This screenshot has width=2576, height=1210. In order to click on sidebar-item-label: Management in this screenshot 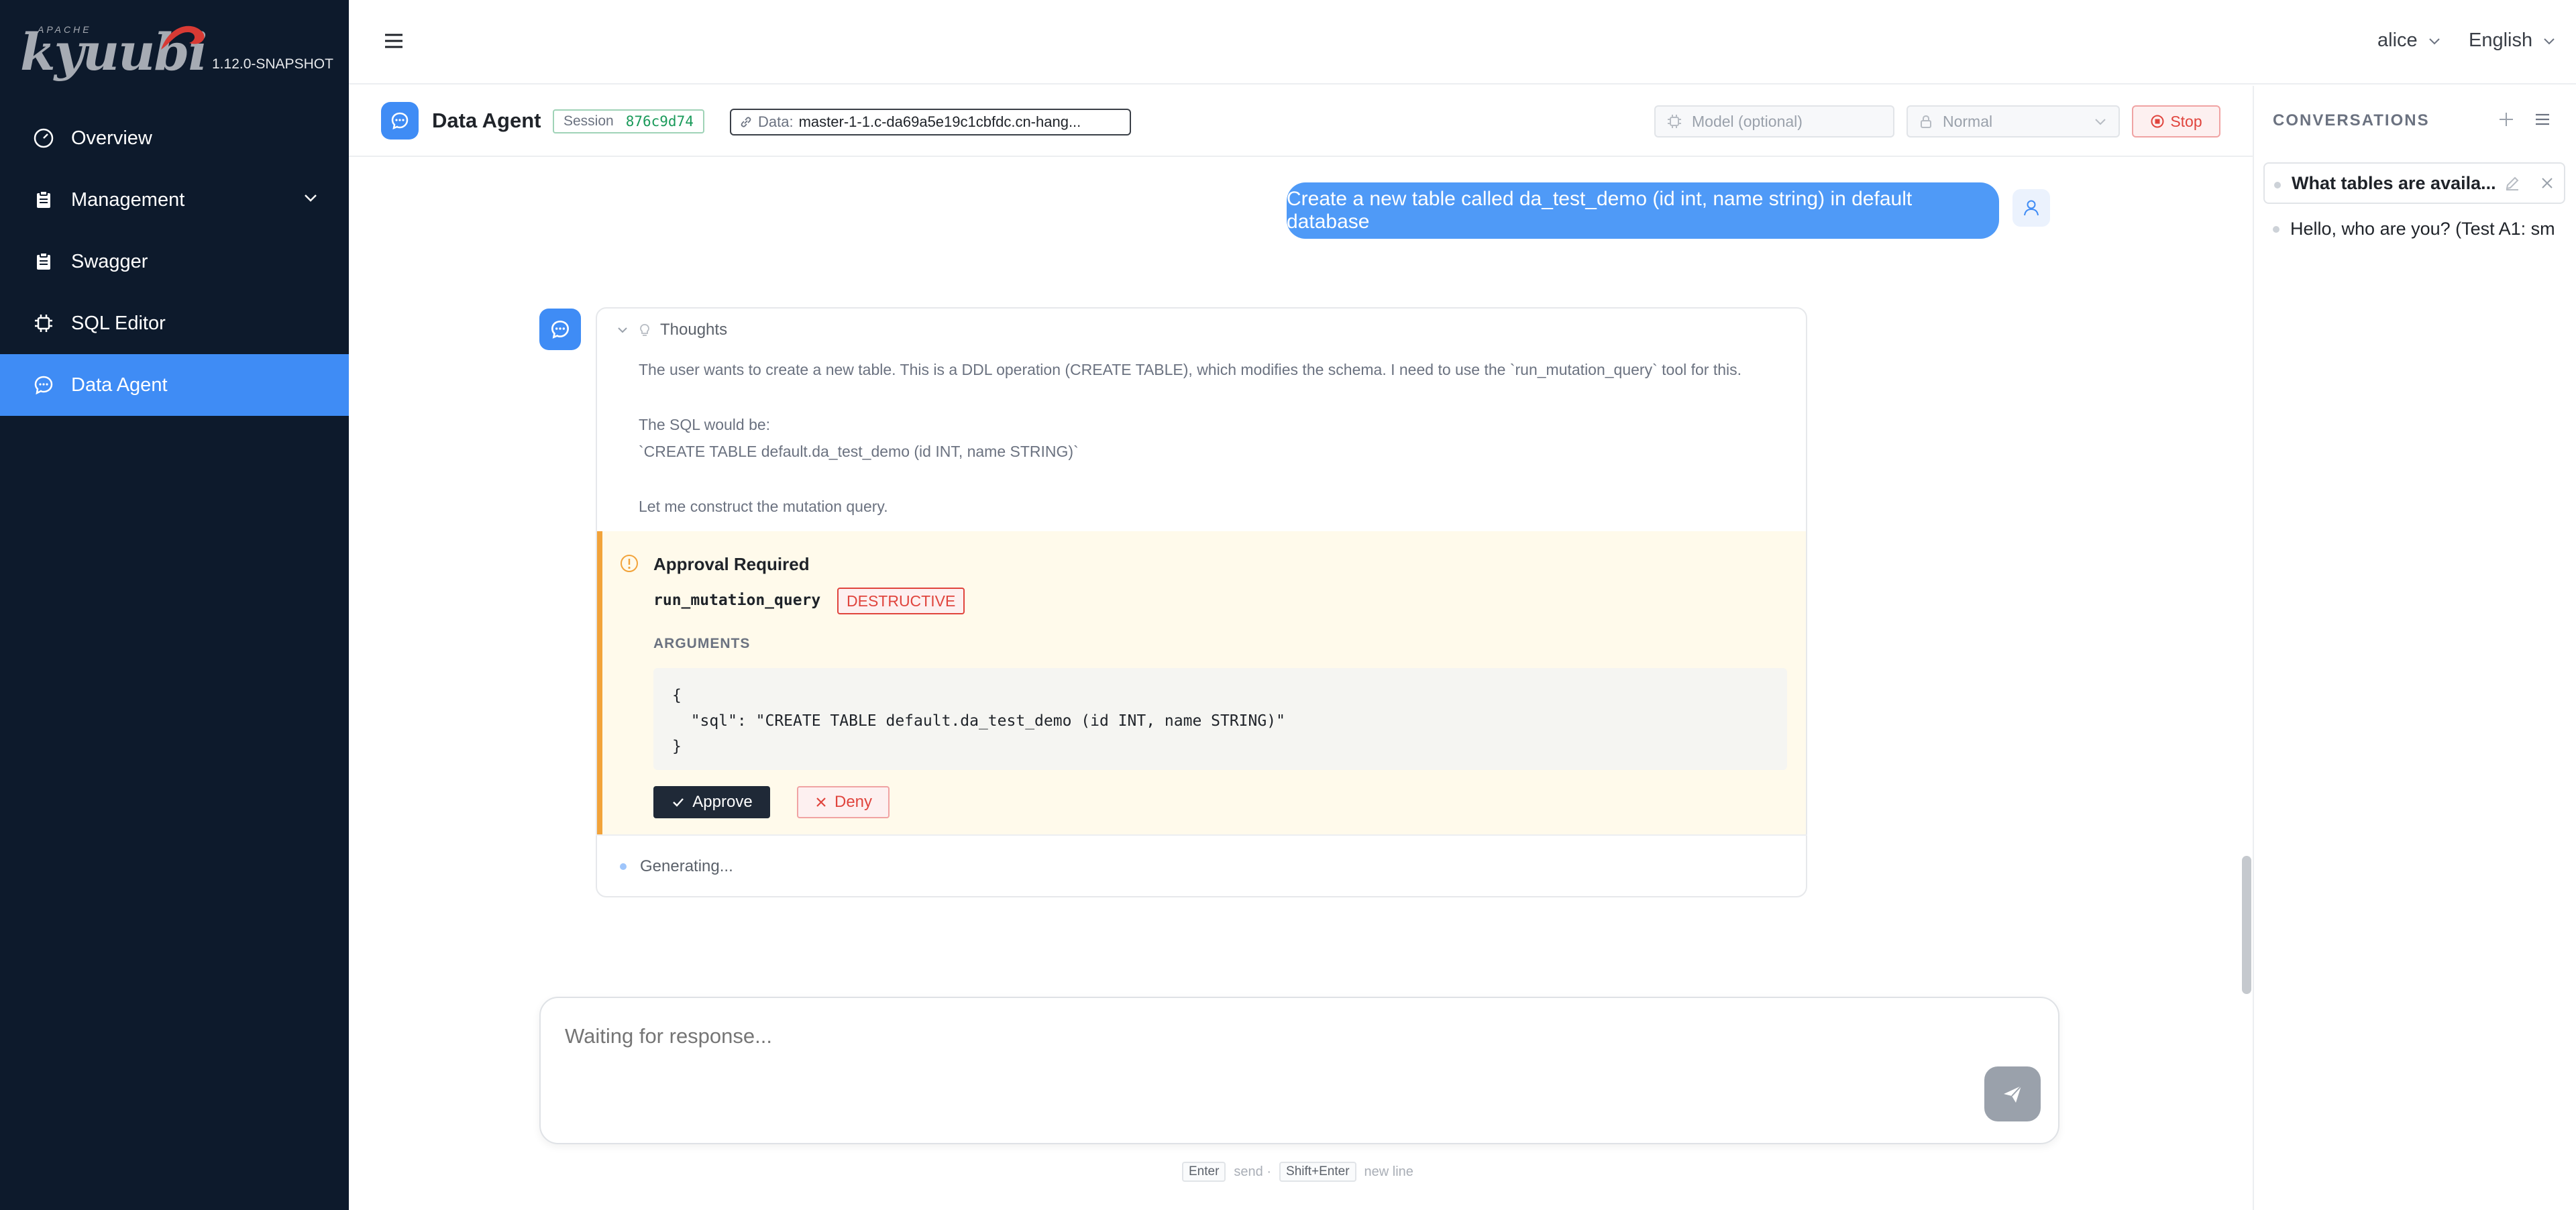, I will do `click(128, 199)`.